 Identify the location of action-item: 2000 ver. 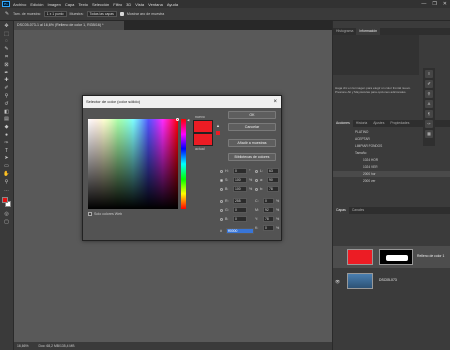
(391, 181).